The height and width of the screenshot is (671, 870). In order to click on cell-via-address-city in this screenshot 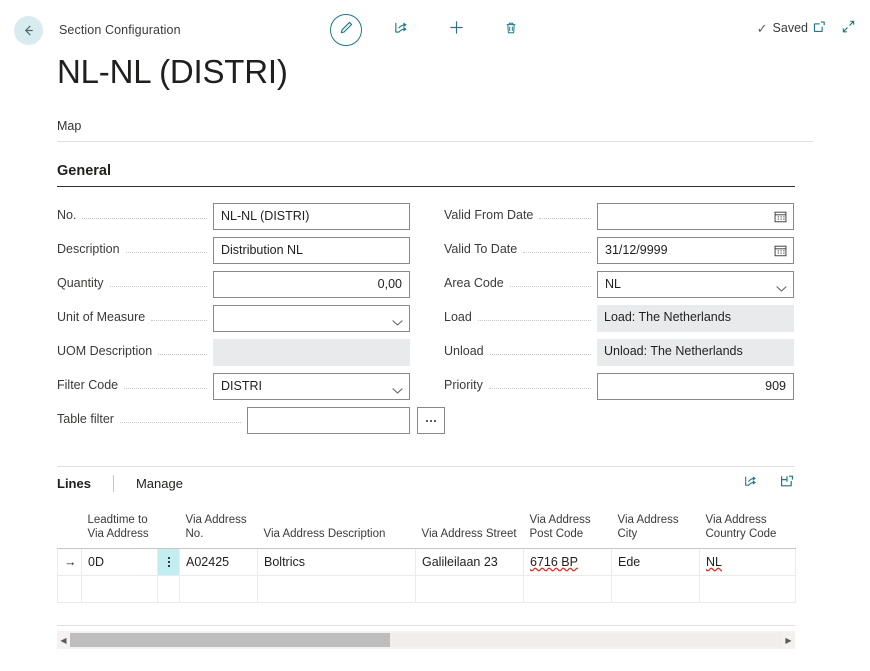, I will do `click(655, 588)`.